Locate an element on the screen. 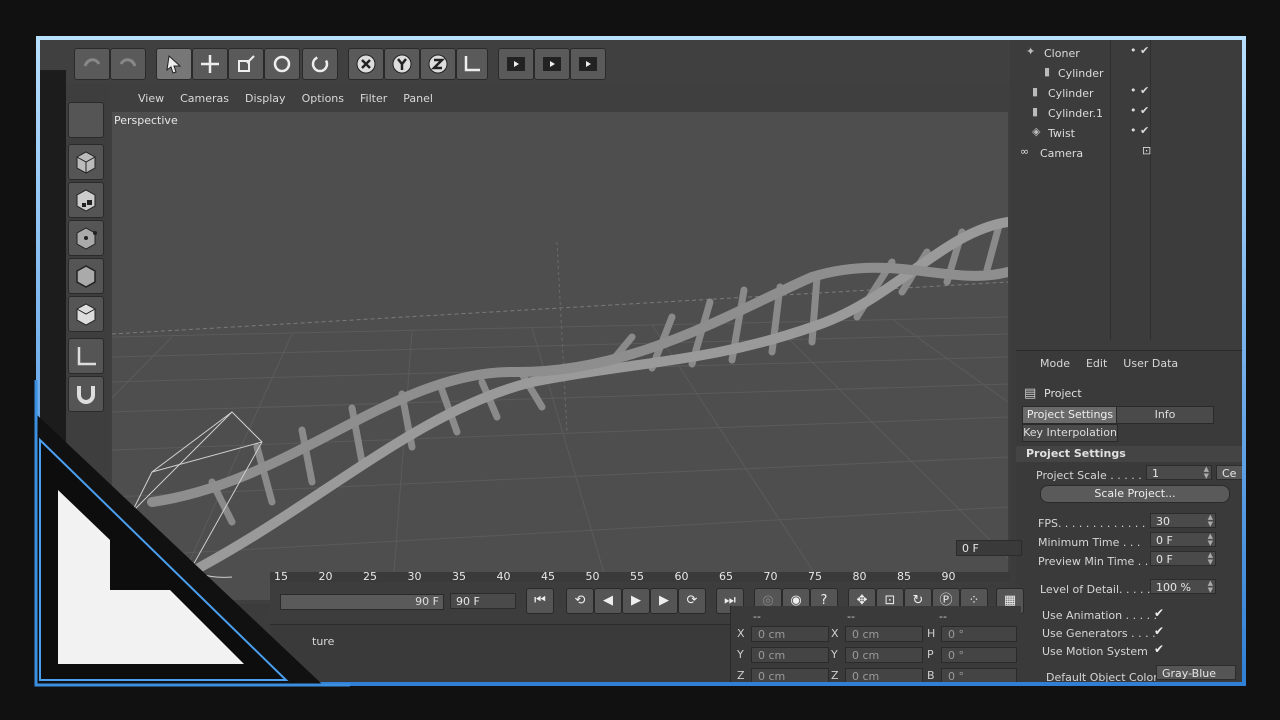 Image resolution: width=1280 pixels, height=720 pixels. attributes-menu-bar: Mode Edit User Data is located at coordinates (1129, 366).